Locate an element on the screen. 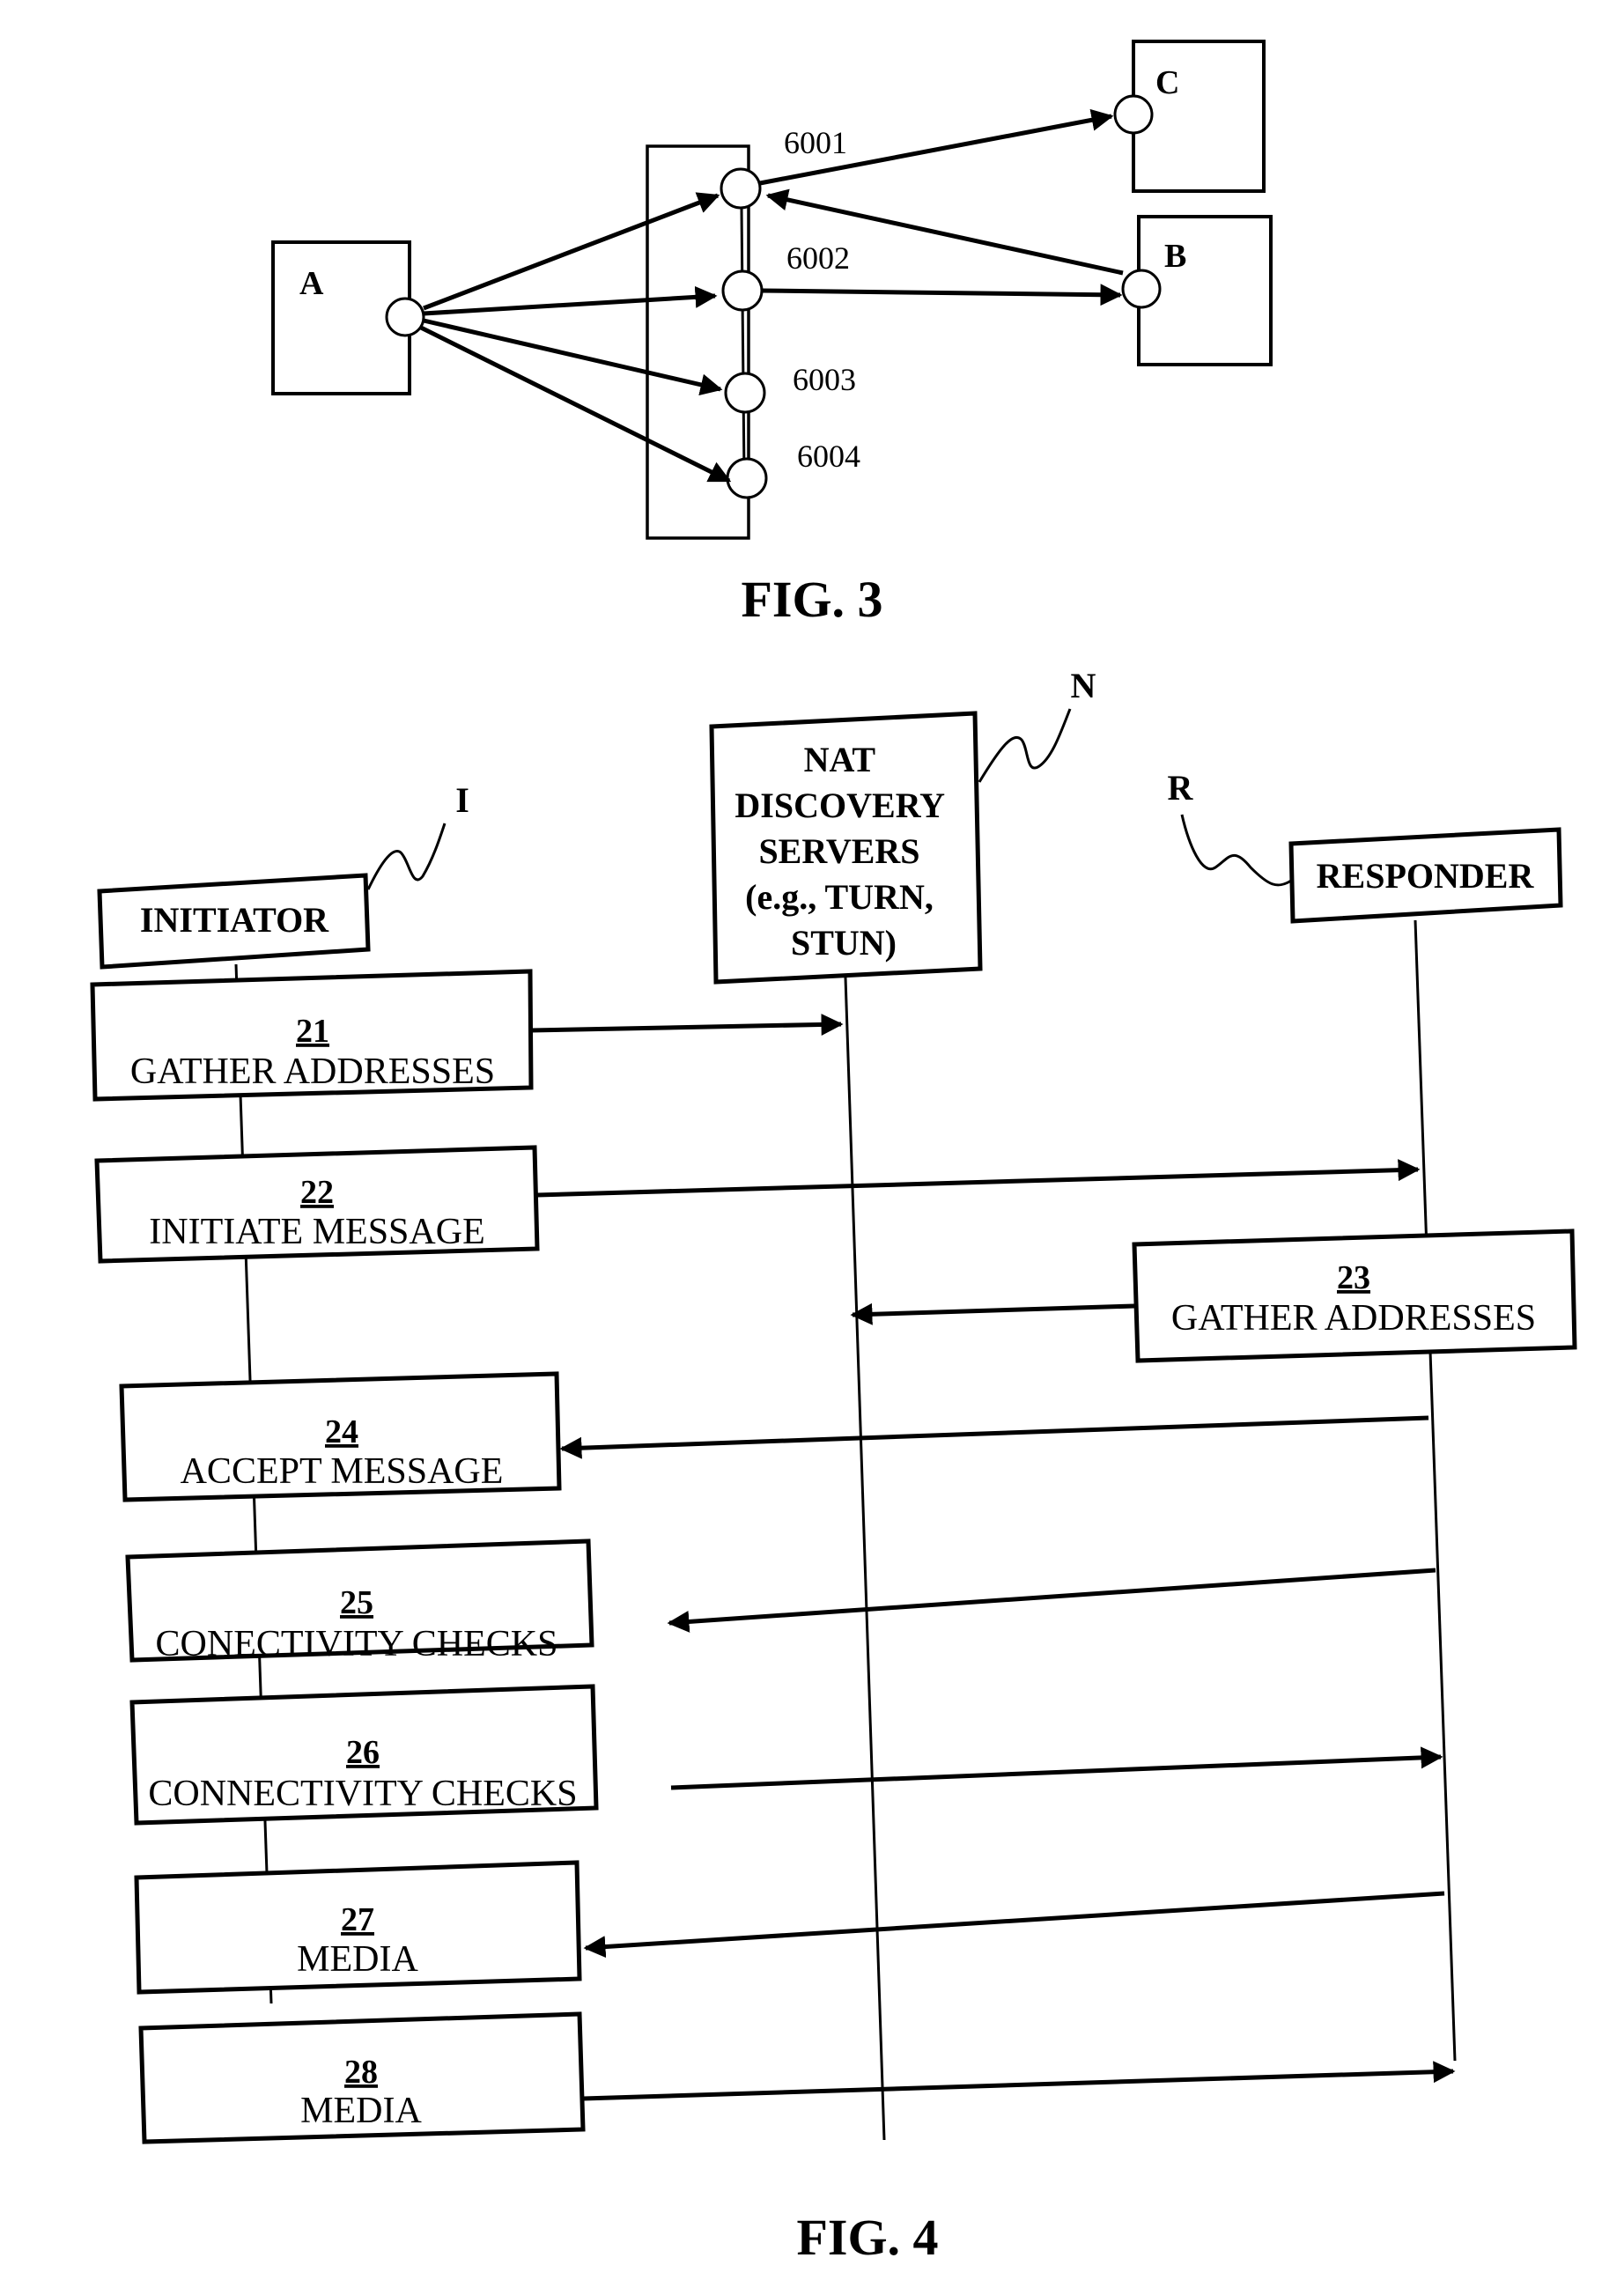 The image size is (1624, 2280). nat-line-3: SERVERS is located at coordinates (838, 851).